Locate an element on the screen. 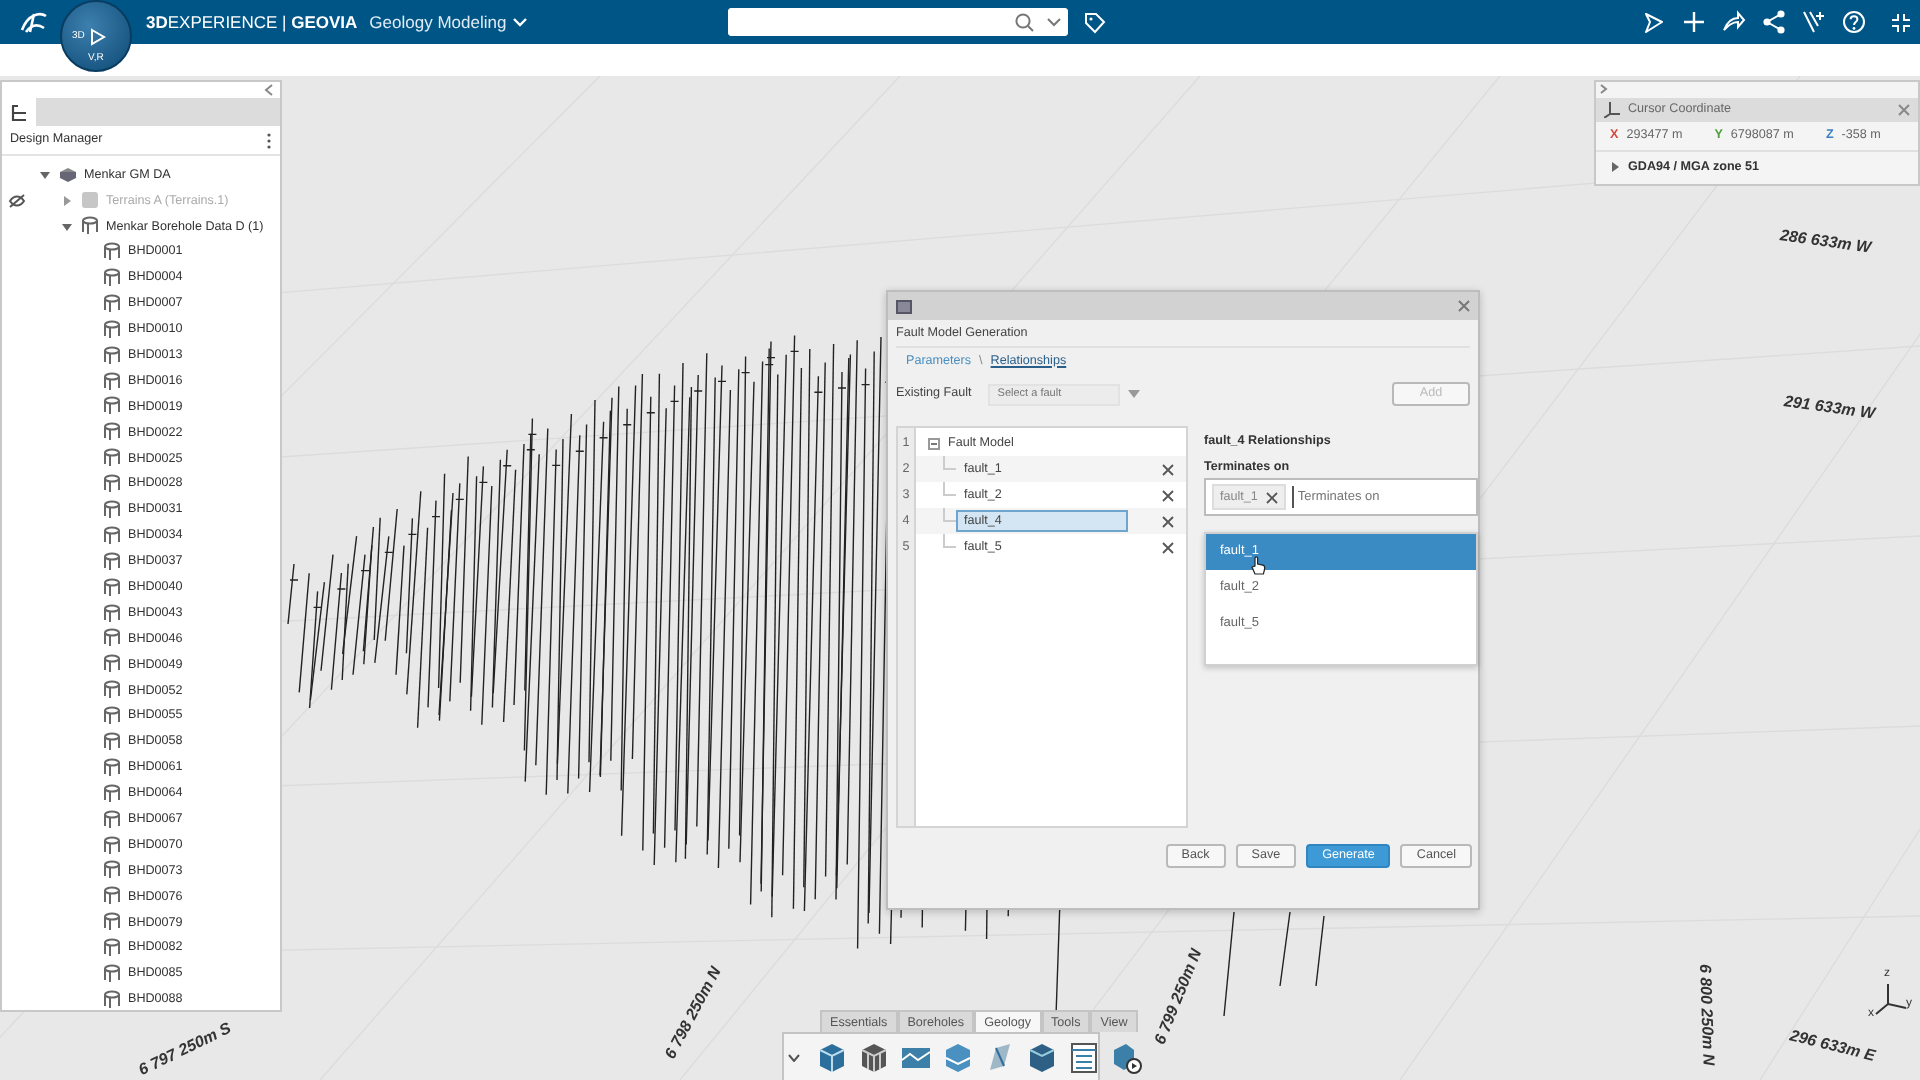  chevron-down-icon is located at coordinates (520, 22).